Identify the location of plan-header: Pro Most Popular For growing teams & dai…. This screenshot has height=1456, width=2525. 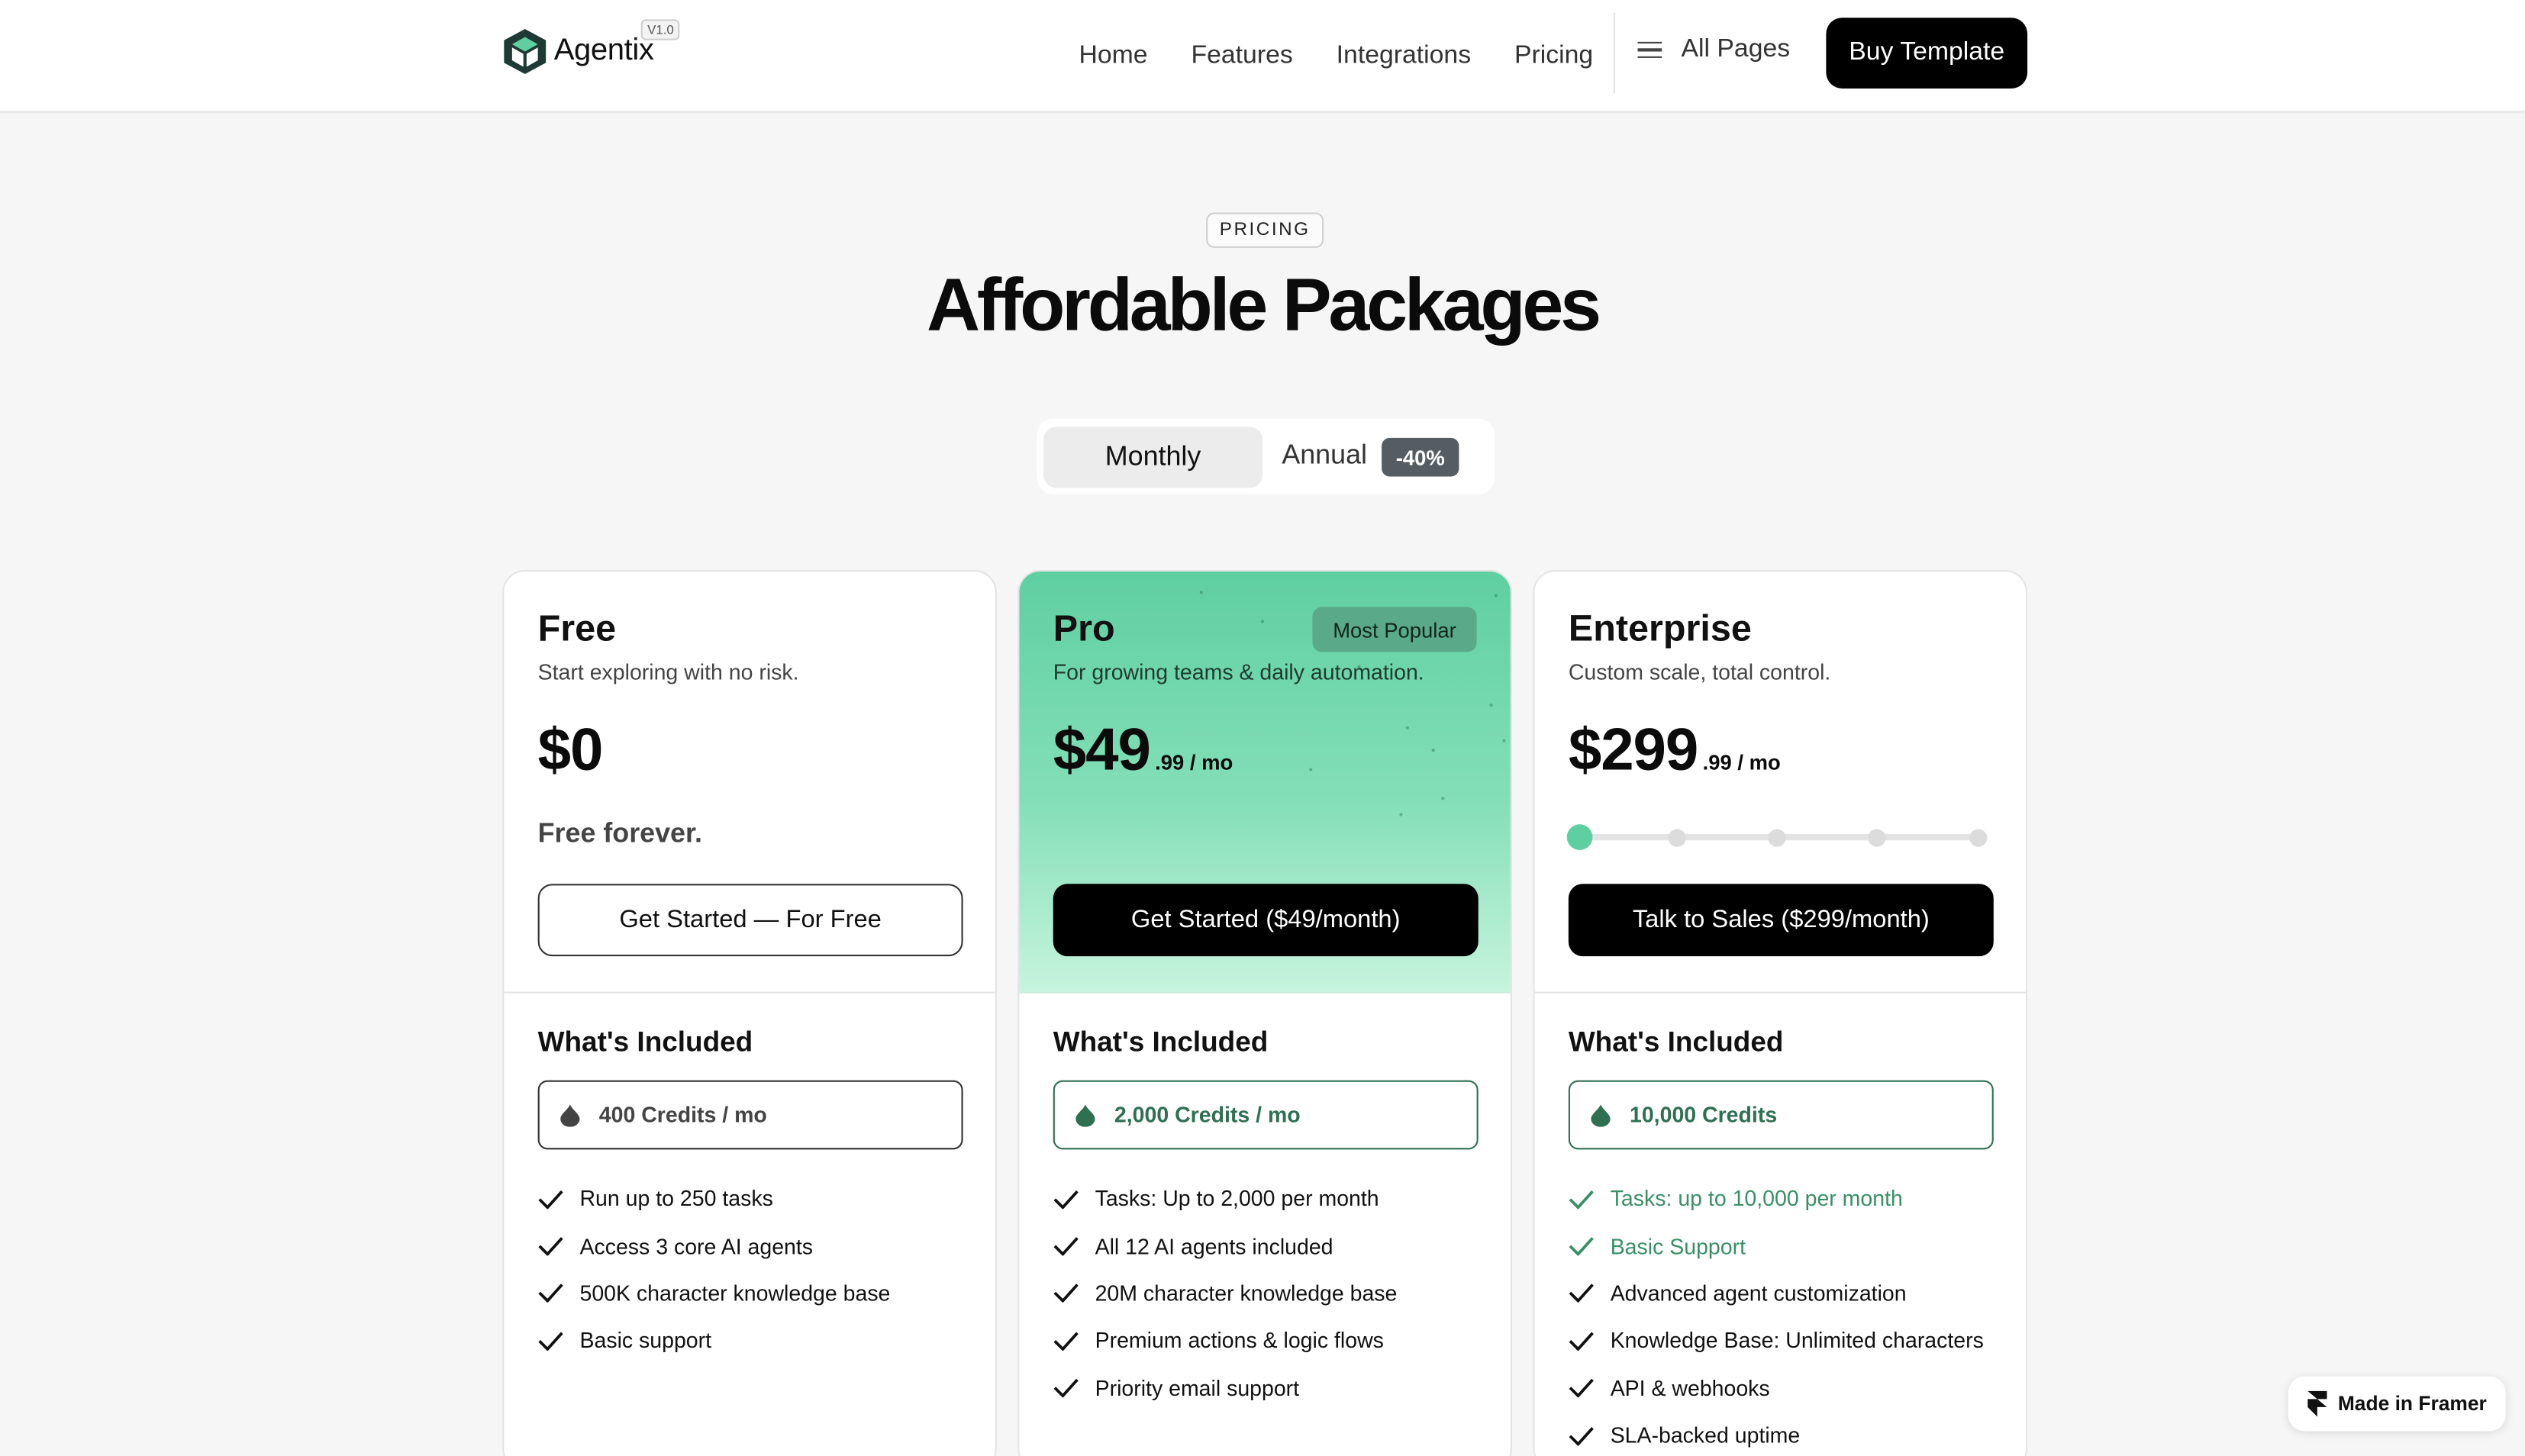
(1265, 782).